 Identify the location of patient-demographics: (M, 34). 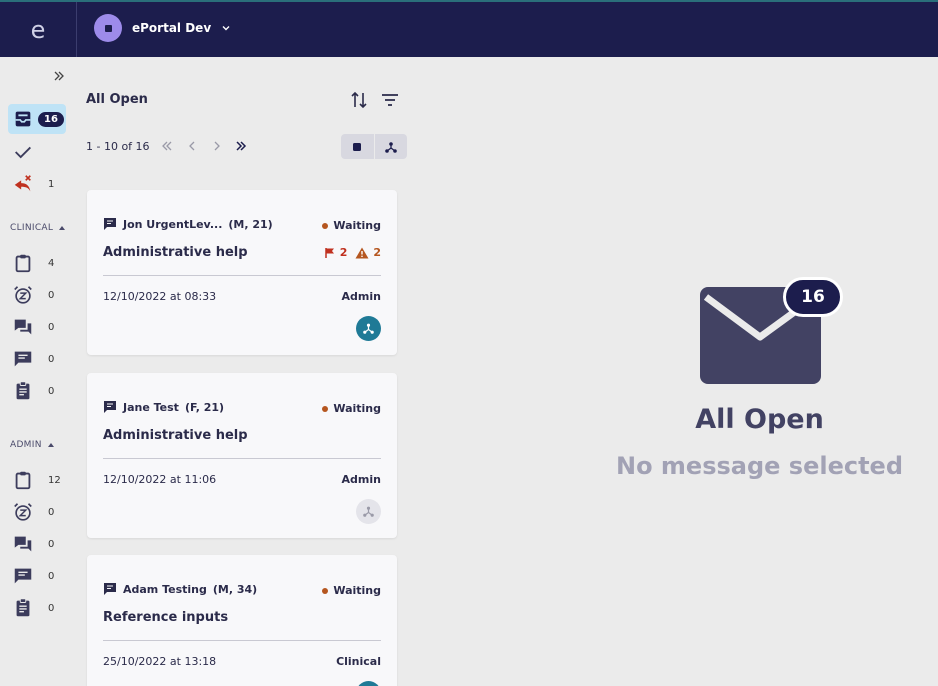
(235, 589).